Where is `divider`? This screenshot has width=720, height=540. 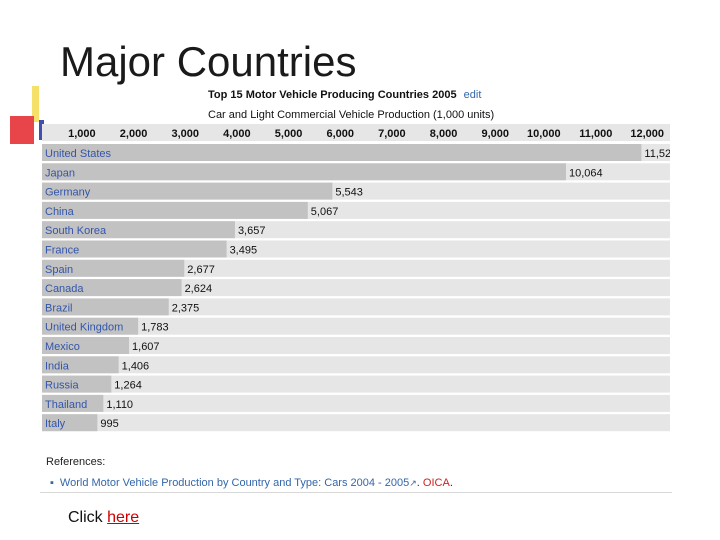 divider is located at coordinates (356, 492).